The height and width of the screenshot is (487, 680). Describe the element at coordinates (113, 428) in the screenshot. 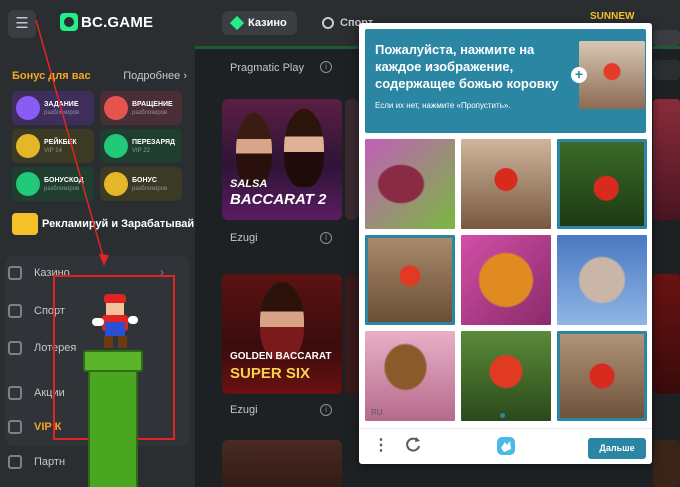

I see `pipe-image` at that location.